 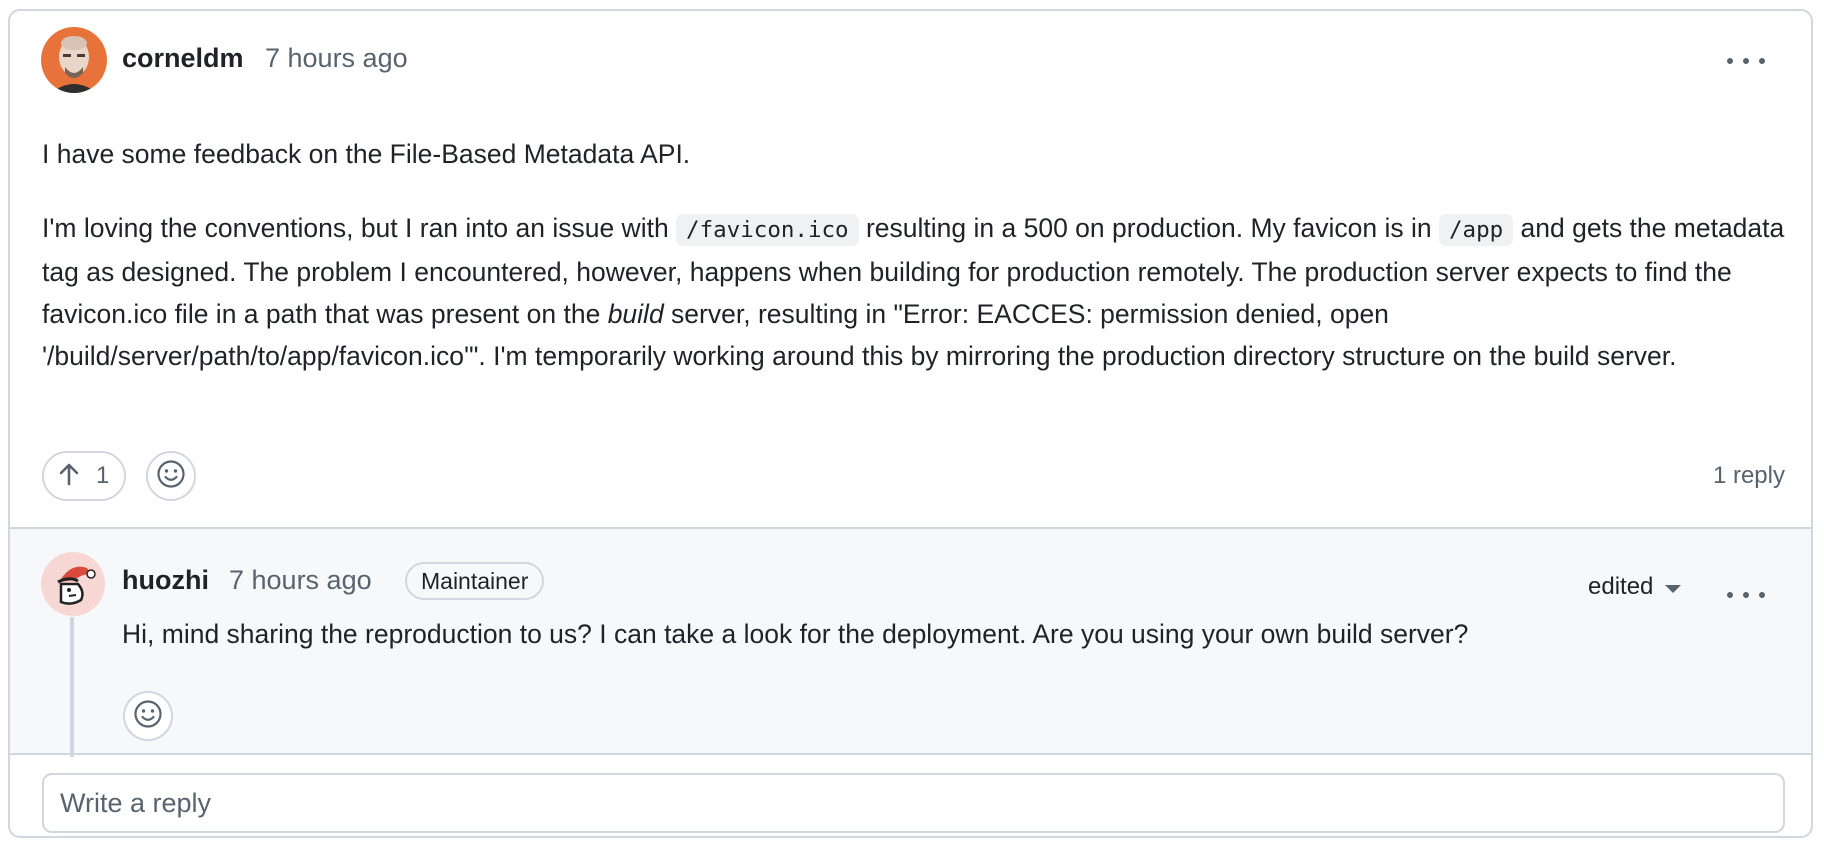 What do you see at coordinates (336, 58) in the screenshot?
I see `post-timestamp: 7 hours ago` at bounding box center [336, 58].